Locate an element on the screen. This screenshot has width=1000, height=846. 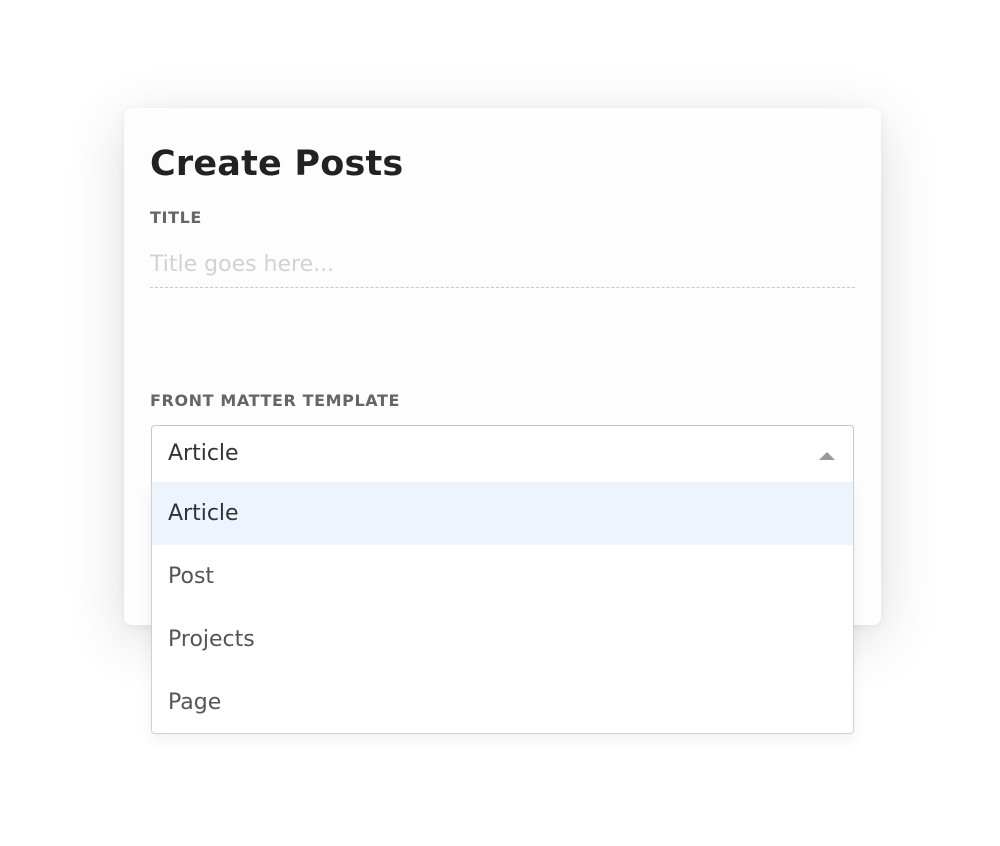
template-option-article: Article is located at coordinates (502, 513).